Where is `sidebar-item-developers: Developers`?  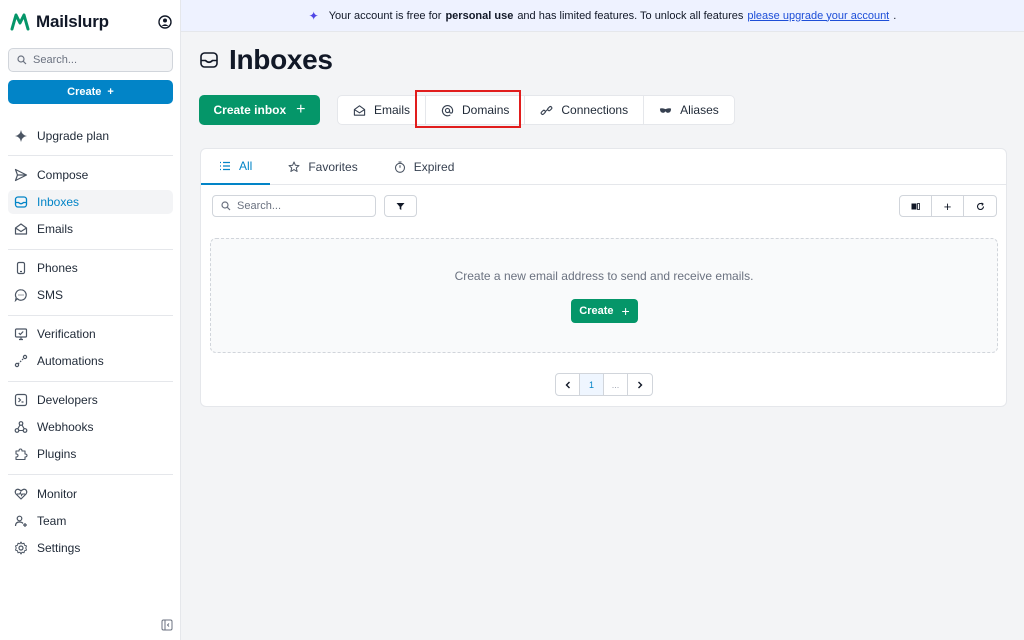
sidebar-item-developers: Developers is located at coordinates (90, 400).